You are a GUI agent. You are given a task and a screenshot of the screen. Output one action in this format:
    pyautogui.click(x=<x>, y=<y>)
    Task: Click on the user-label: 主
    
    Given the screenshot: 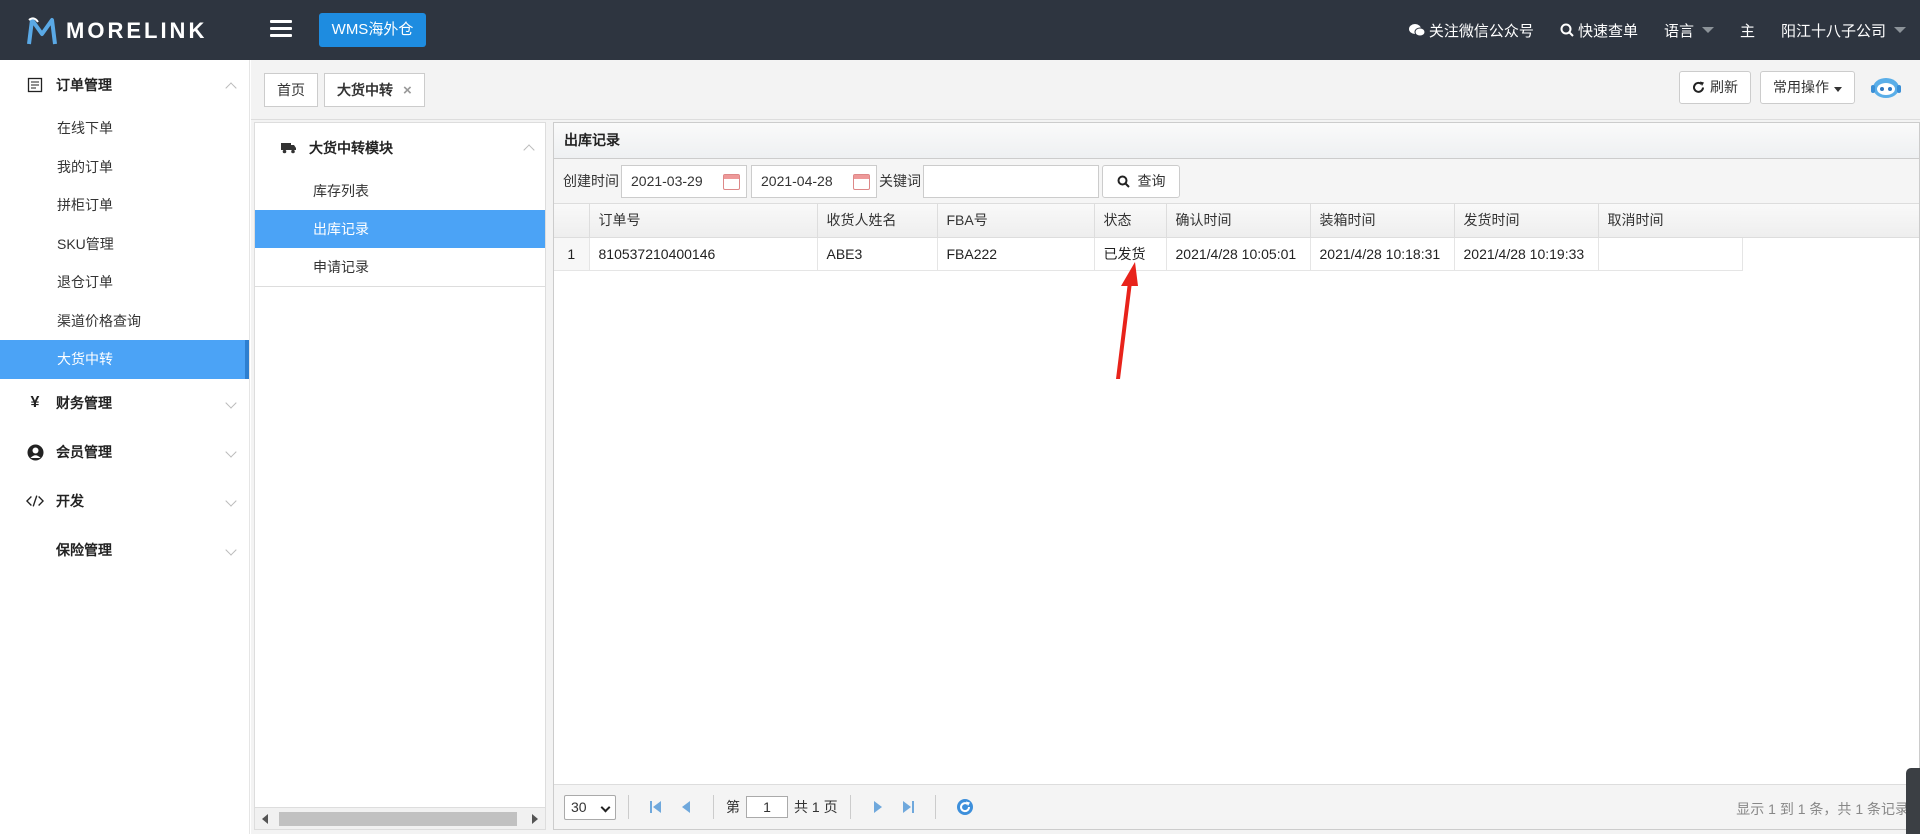 What is the action you would take?
    pyautogui.click(x=1747, y=30)
    